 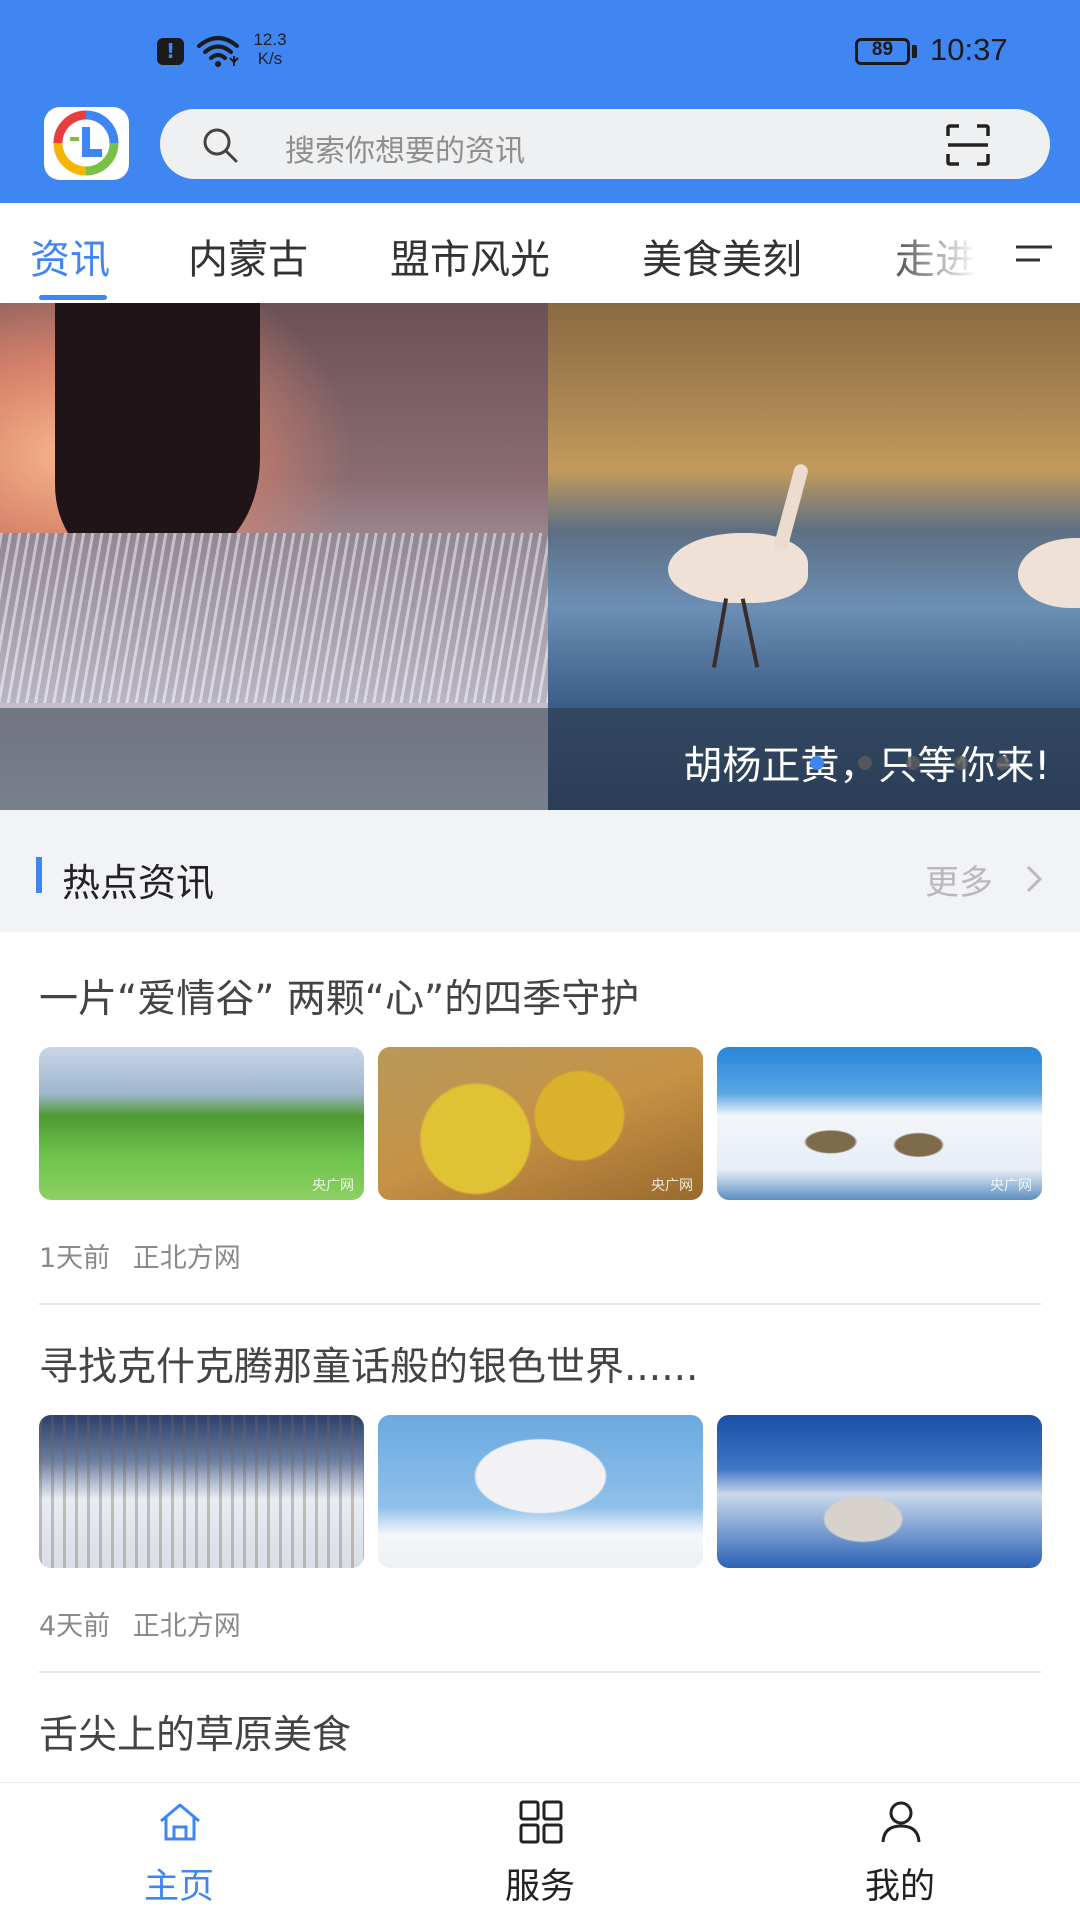 What do you see at coordinates (1034, 879) in the screenshot?
I see `chevron-right-icon` at bounding box center [1034, 879].